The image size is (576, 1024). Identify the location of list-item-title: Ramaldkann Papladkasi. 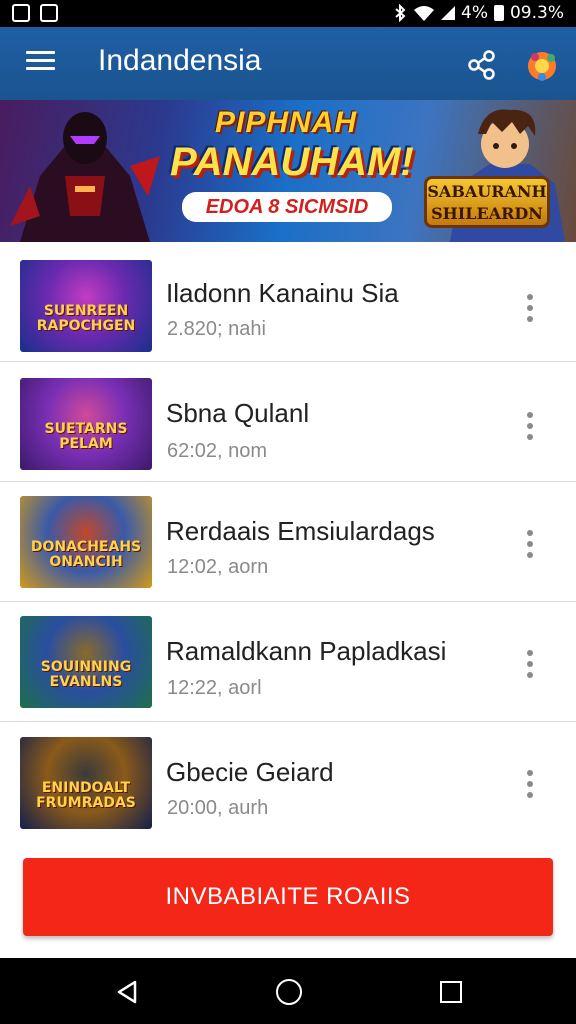
(306, 651).